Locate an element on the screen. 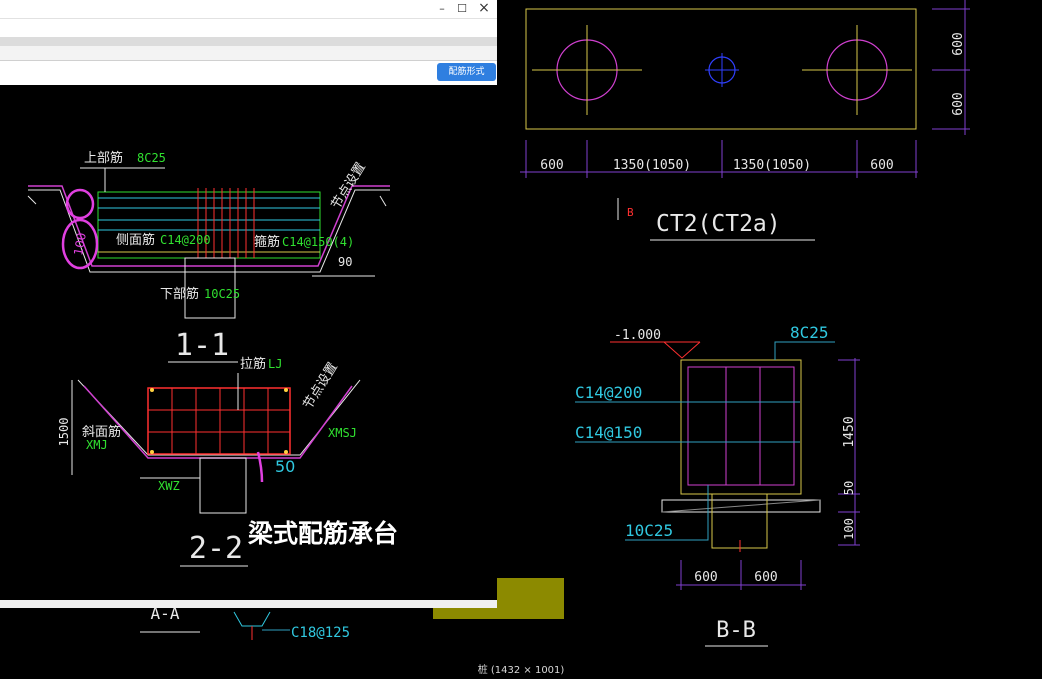  top-bar-value: 8C25 is located at coordinates (151, 158).